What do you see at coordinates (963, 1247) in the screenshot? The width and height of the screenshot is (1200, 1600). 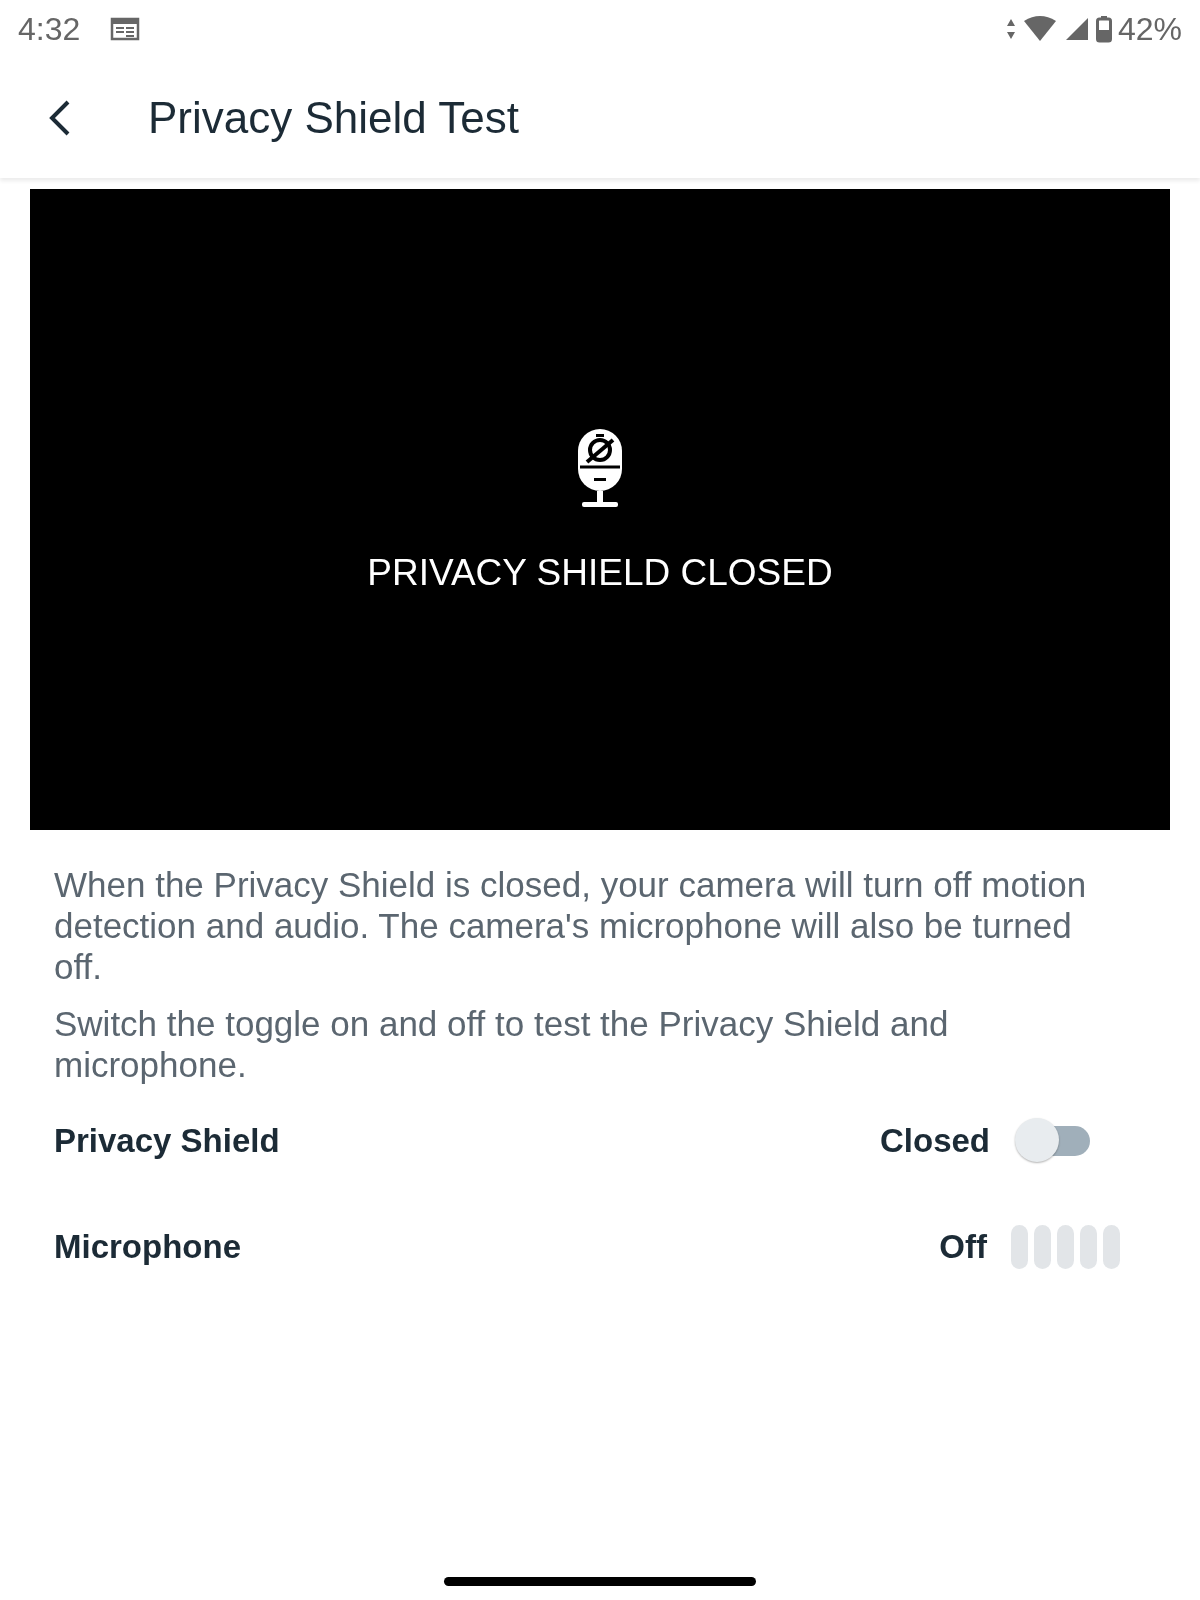 I see `setting-value: Off` at bounding box center [963, 1247].